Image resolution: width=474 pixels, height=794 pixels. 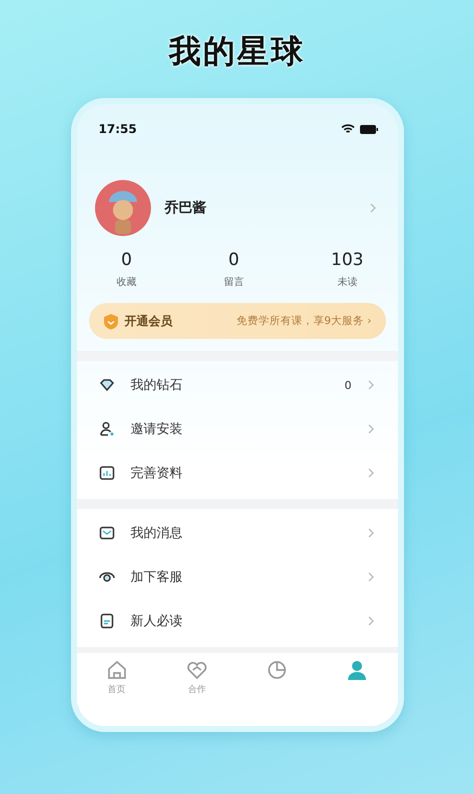 I want to click on status-time: 17:55, so click(x=117, y=129).